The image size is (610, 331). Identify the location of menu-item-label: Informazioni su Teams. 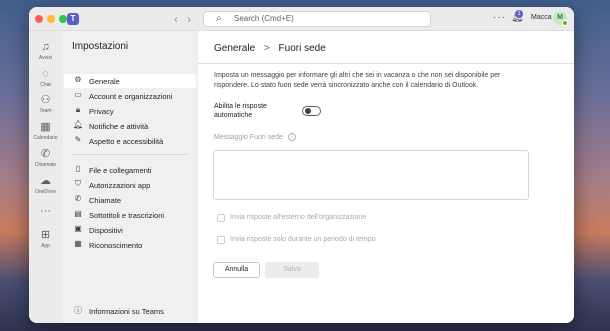
(126, 311).